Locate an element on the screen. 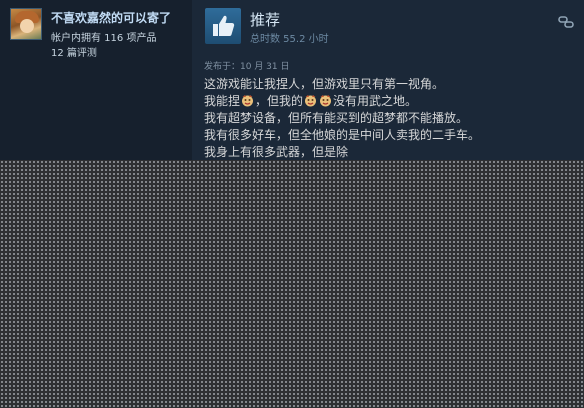 Image resolution: width=584 pixels, height=408 pixels. review-line: 我有超梦设备，但所有能买到的超梦都不能播放。 is located at coordinates (336, 118).